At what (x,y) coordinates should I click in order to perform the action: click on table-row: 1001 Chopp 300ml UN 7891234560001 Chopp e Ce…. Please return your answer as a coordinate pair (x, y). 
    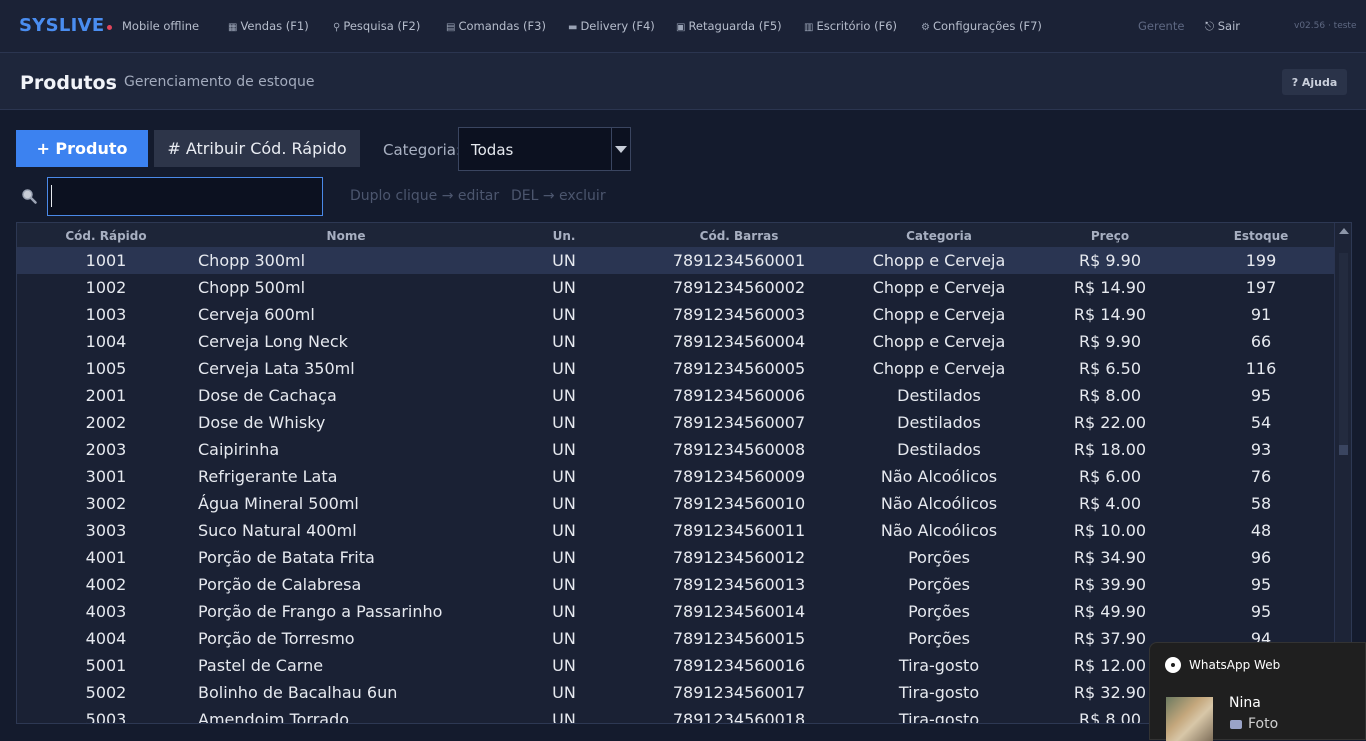
    Looking at the image, I should click on (676, 260).